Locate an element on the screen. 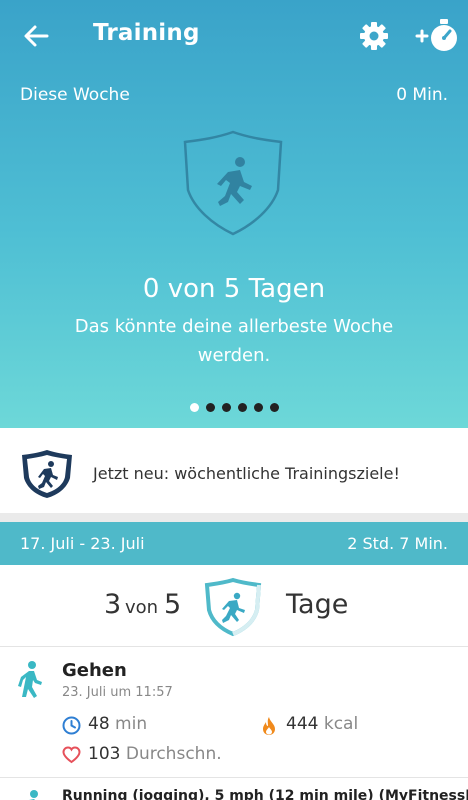 This screenshot has width=468, height=800. calories-unit: kcal is located at coordinates (341, 724).